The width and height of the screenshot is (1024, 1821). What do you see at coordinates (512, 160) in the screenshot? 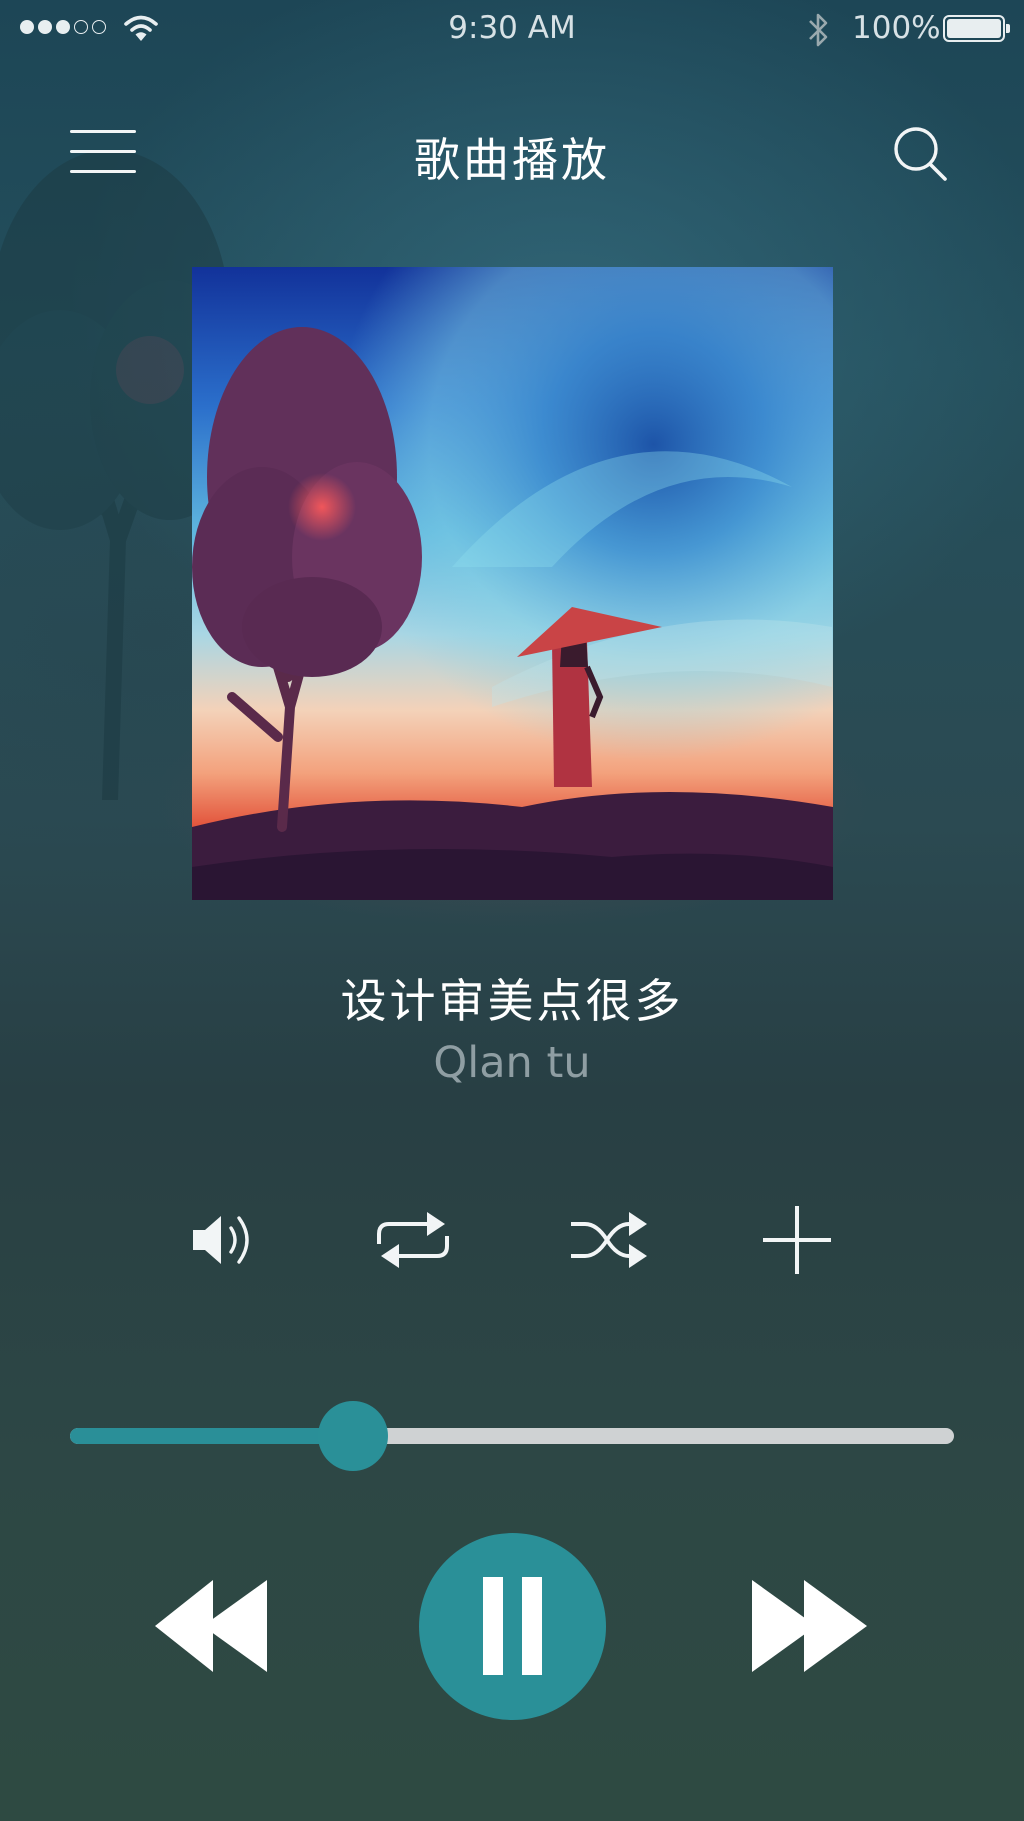
I see `page-title: 歌曲播放` at bounding box center [512, 160].